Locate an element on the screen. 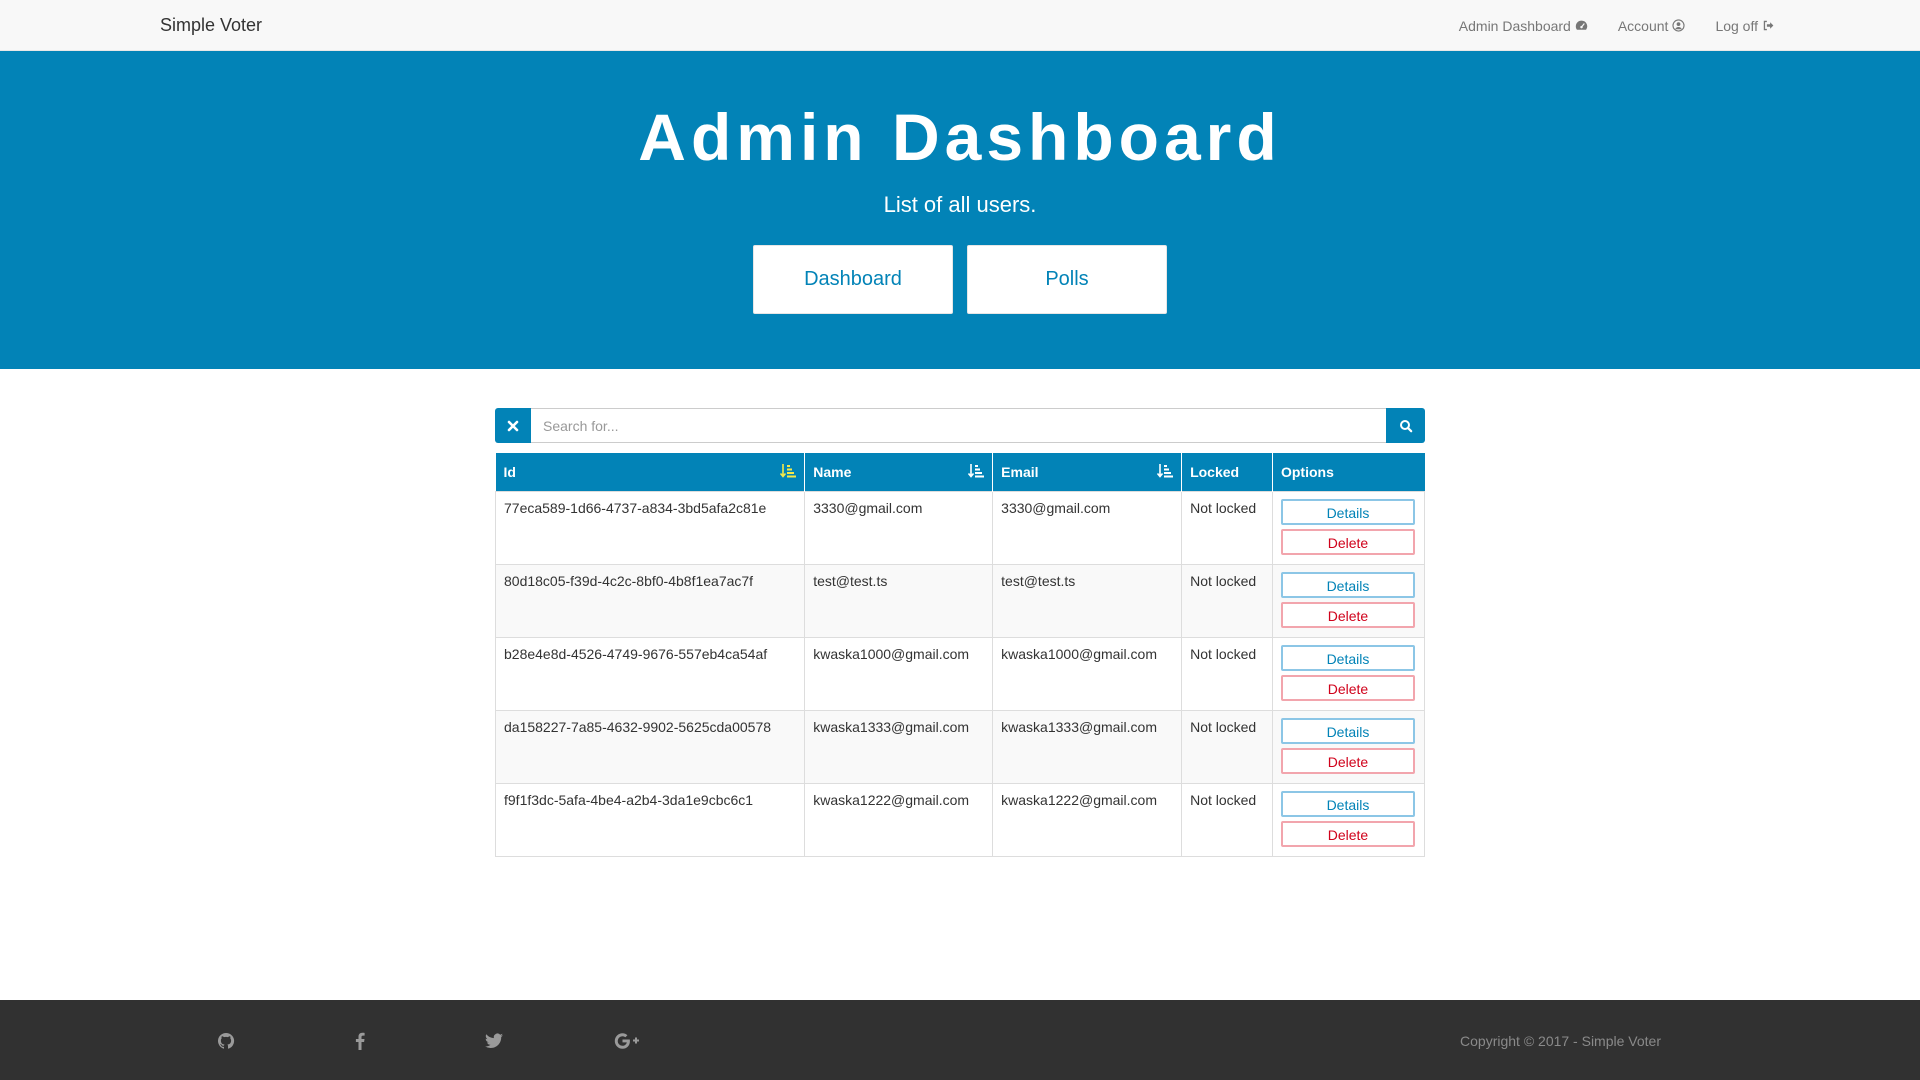 This screenshot has height=1080, width=1920. cell-id: f9f1f3dc-5afa-4be4-a2b4-3da1e9cbc6c1 is located at coordinates (650, 819).